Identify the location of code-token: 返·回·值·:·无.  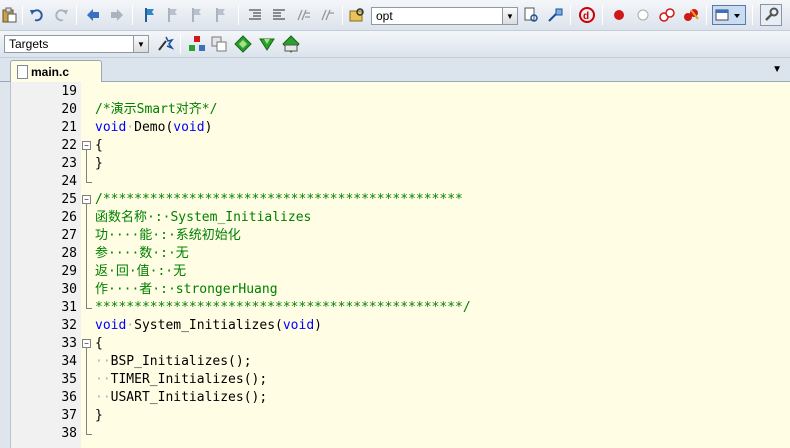
(141, 271).